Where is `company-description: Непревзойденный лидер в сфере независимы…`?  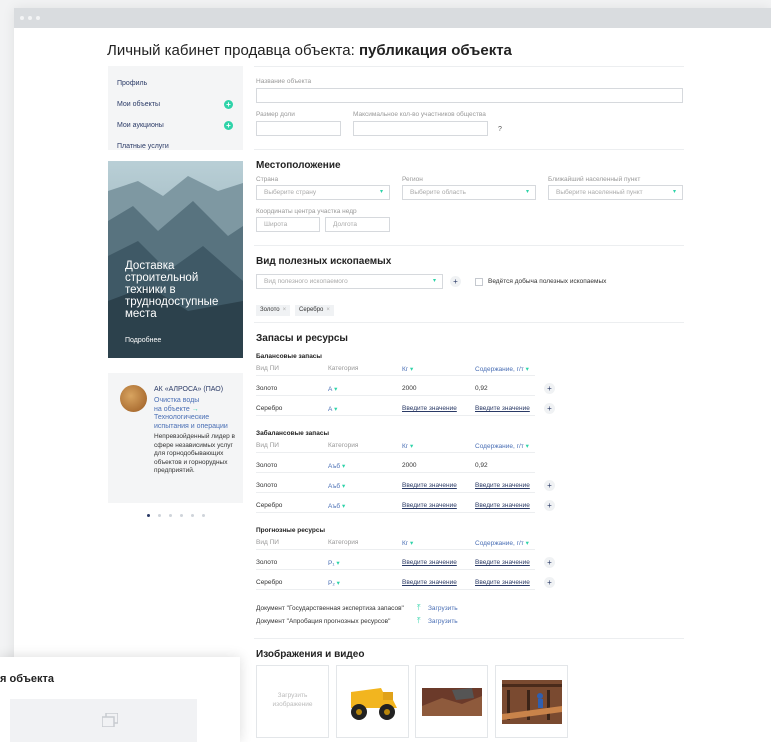 company-description: Непревзойденный лидер в сфере независимы… is located at coordinates (194, 453).